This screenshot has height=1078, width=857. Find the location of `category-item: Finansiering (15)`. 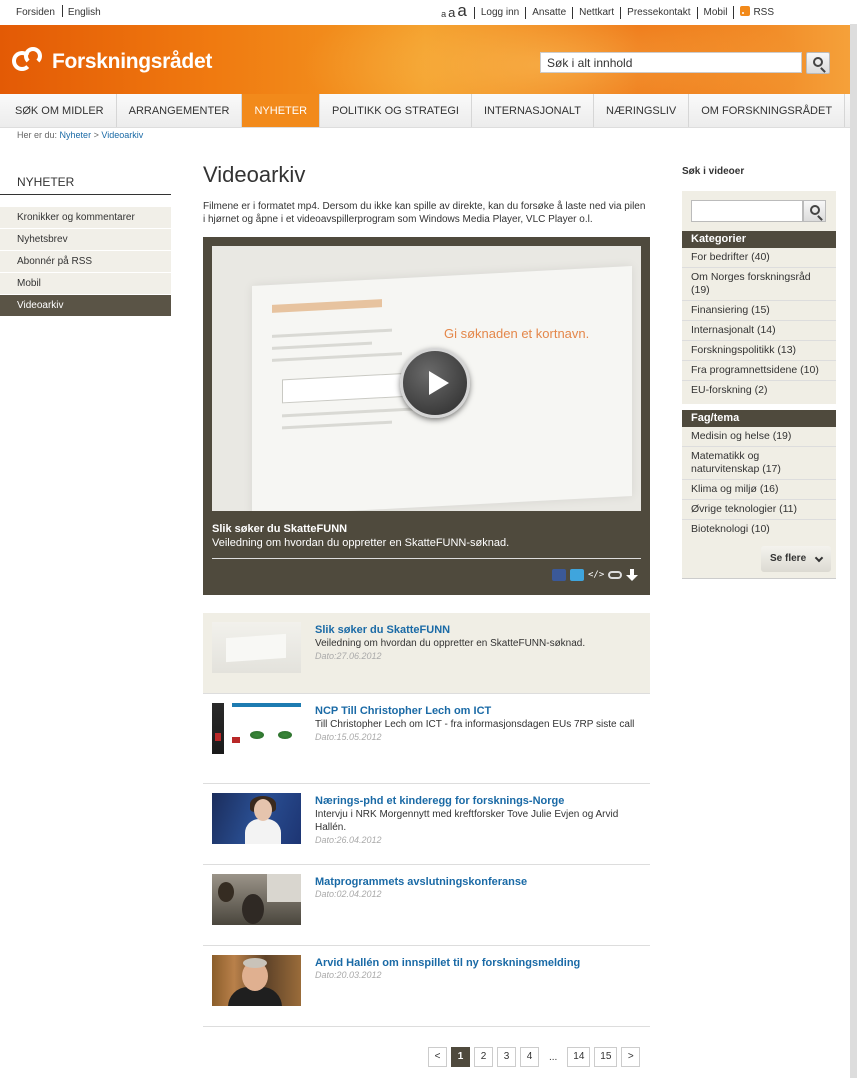

category-item: Finansiering (15) is located at coordinates (759, 311).